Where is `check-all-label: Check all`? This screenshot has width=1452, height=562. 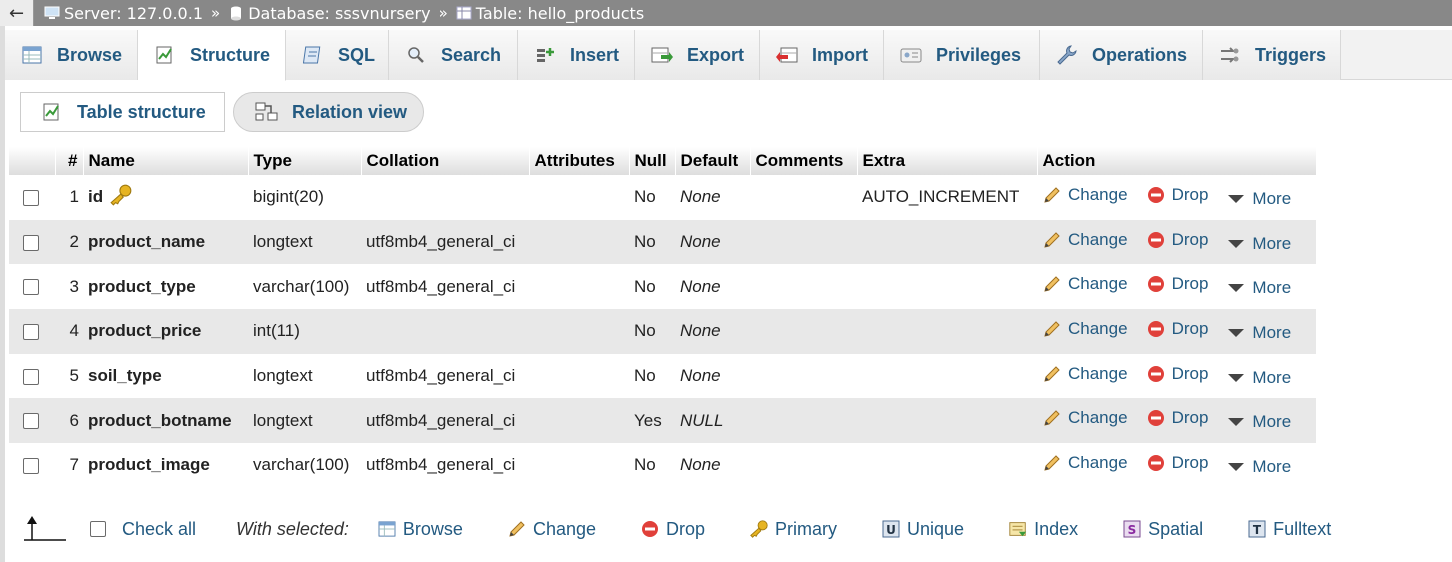
check-all-label: Check all is located at coordinates (159, 529).